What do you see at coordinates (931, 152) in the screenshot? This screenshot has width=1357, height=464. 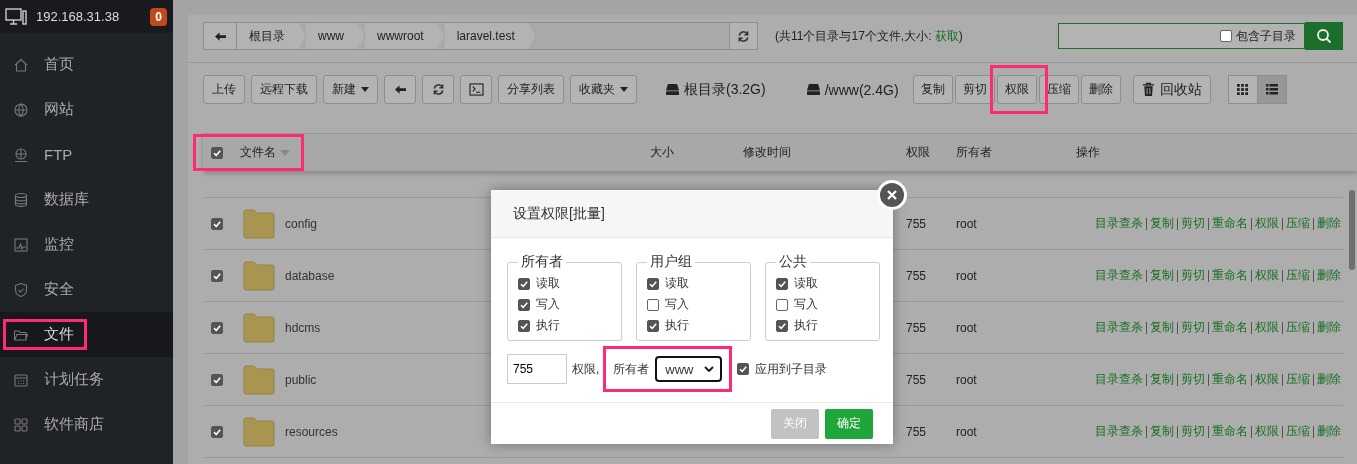 I see `column-header: 权限` at bounding box center [931, 152].